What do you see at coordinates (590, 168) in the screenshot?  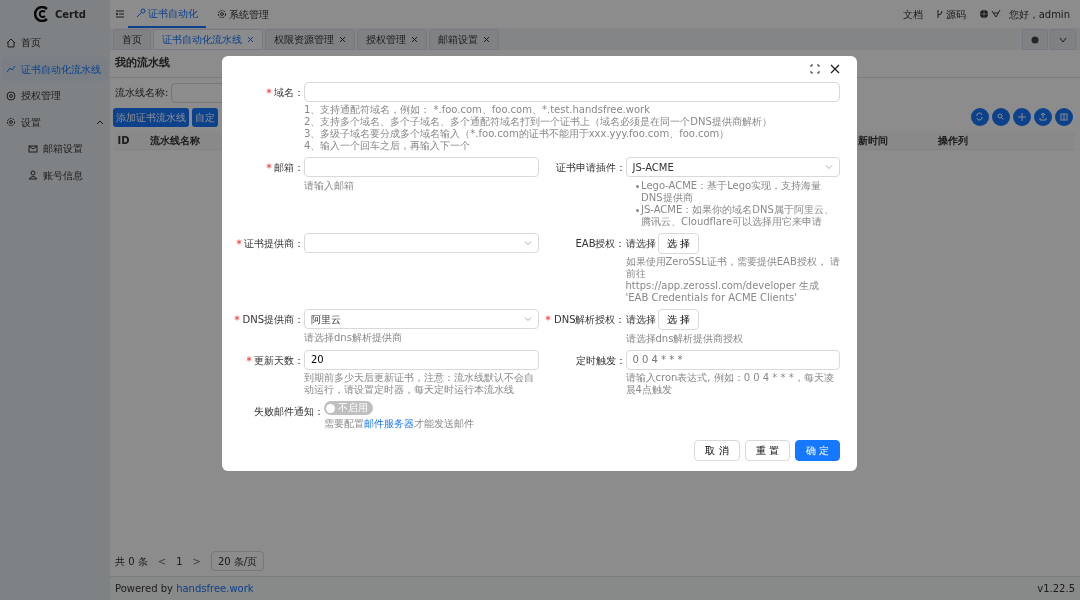 I see `field-label: 证书申请插件：` at bounding box center [590, 168].